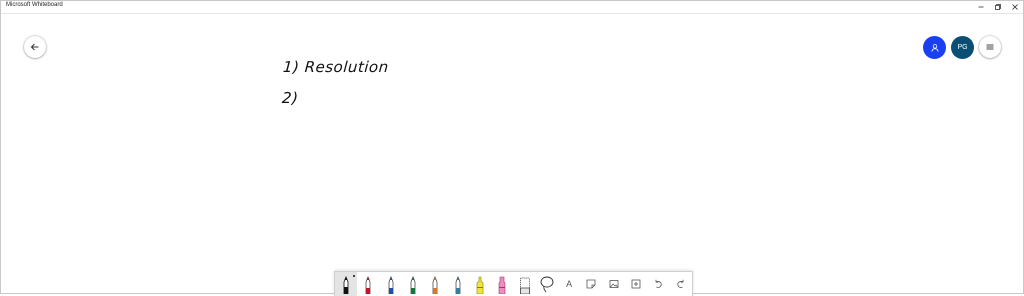 This screenshot has width=1024, height=296. I want to click on eraser-icon, so click(524, 285).